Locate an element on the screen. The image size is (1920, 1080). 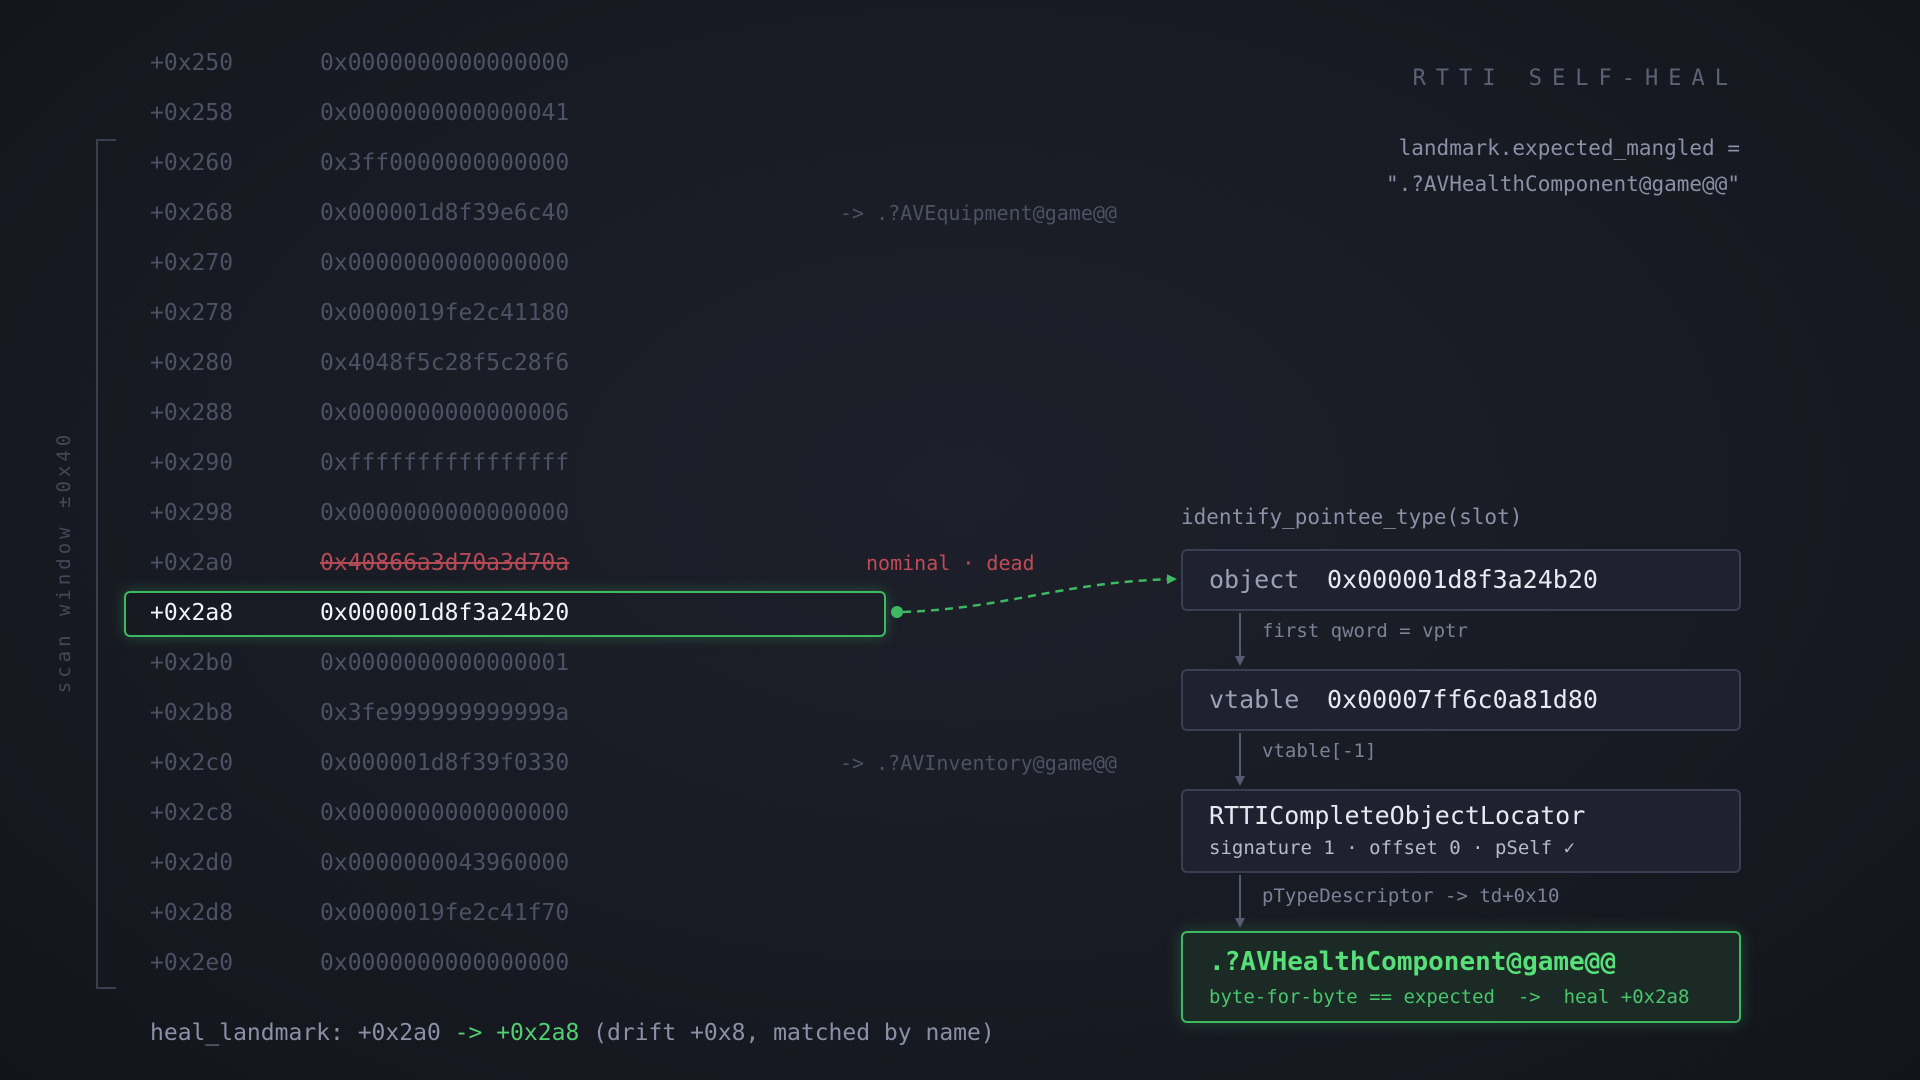
connector-overlay is located at coordinates (1068, 751).